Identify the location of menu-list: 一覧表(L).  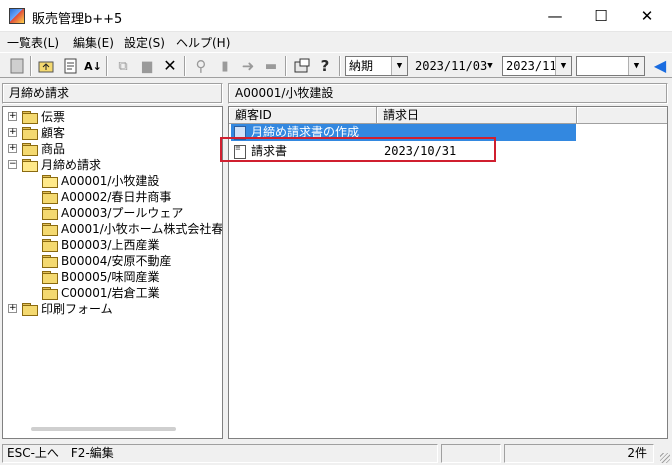
(33, 42).